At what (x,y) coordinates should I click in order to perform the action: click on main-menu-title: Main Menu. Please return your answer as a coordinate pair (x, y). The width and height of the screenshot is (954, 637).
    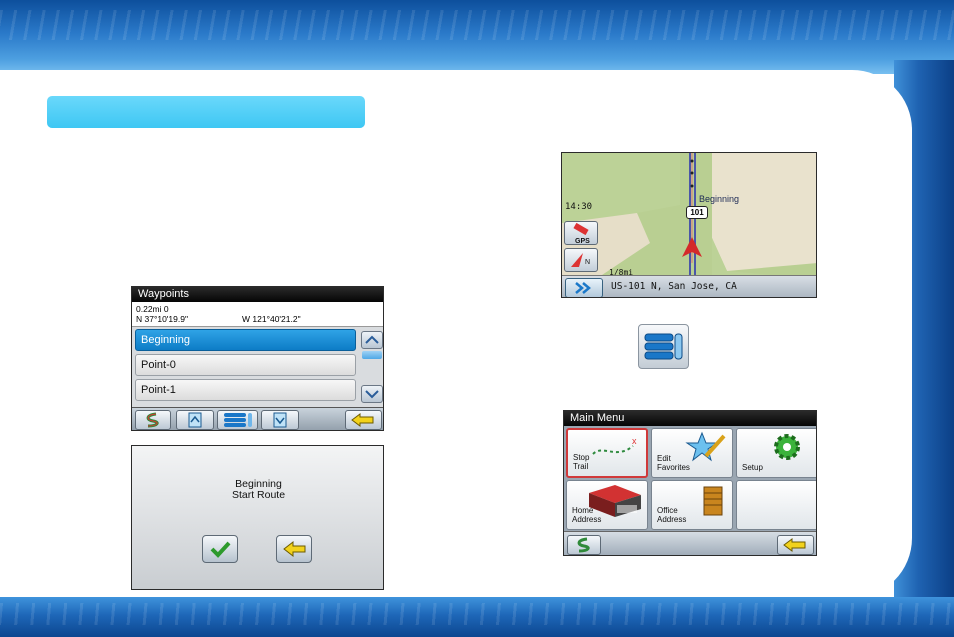
    Looking at the image, I should click on (690, 418).